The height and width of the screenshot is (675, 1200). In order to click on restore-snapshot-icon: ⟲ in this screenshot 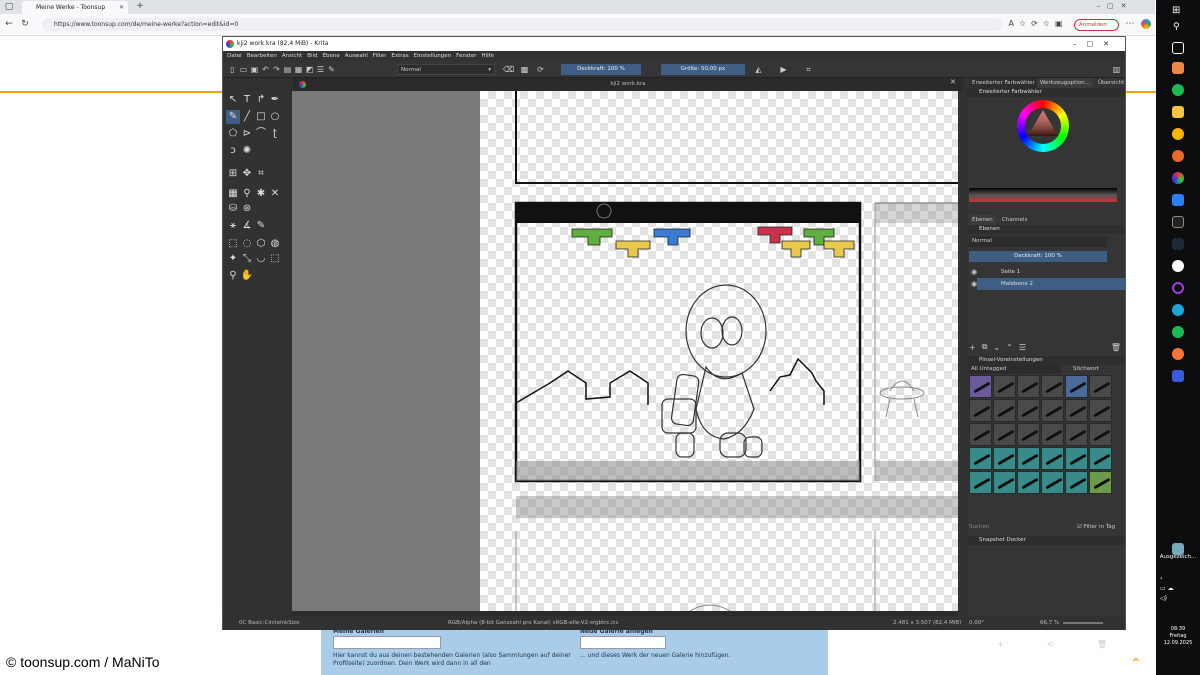, I will do `click(1050, 644)`.